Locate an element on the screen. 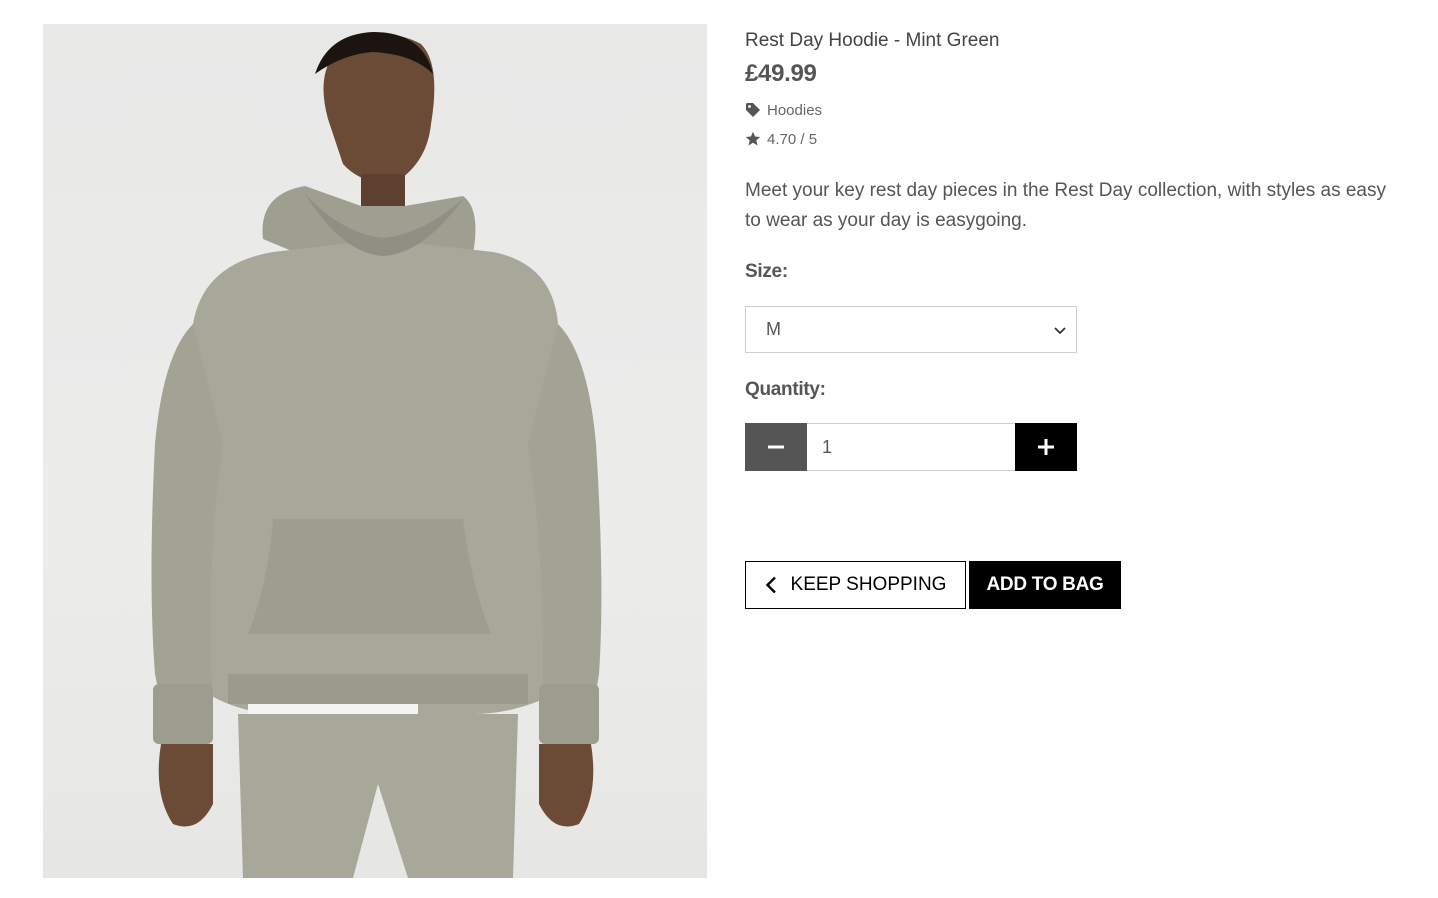  quantity-label: Quantity: is located at coordinates (785, 389).